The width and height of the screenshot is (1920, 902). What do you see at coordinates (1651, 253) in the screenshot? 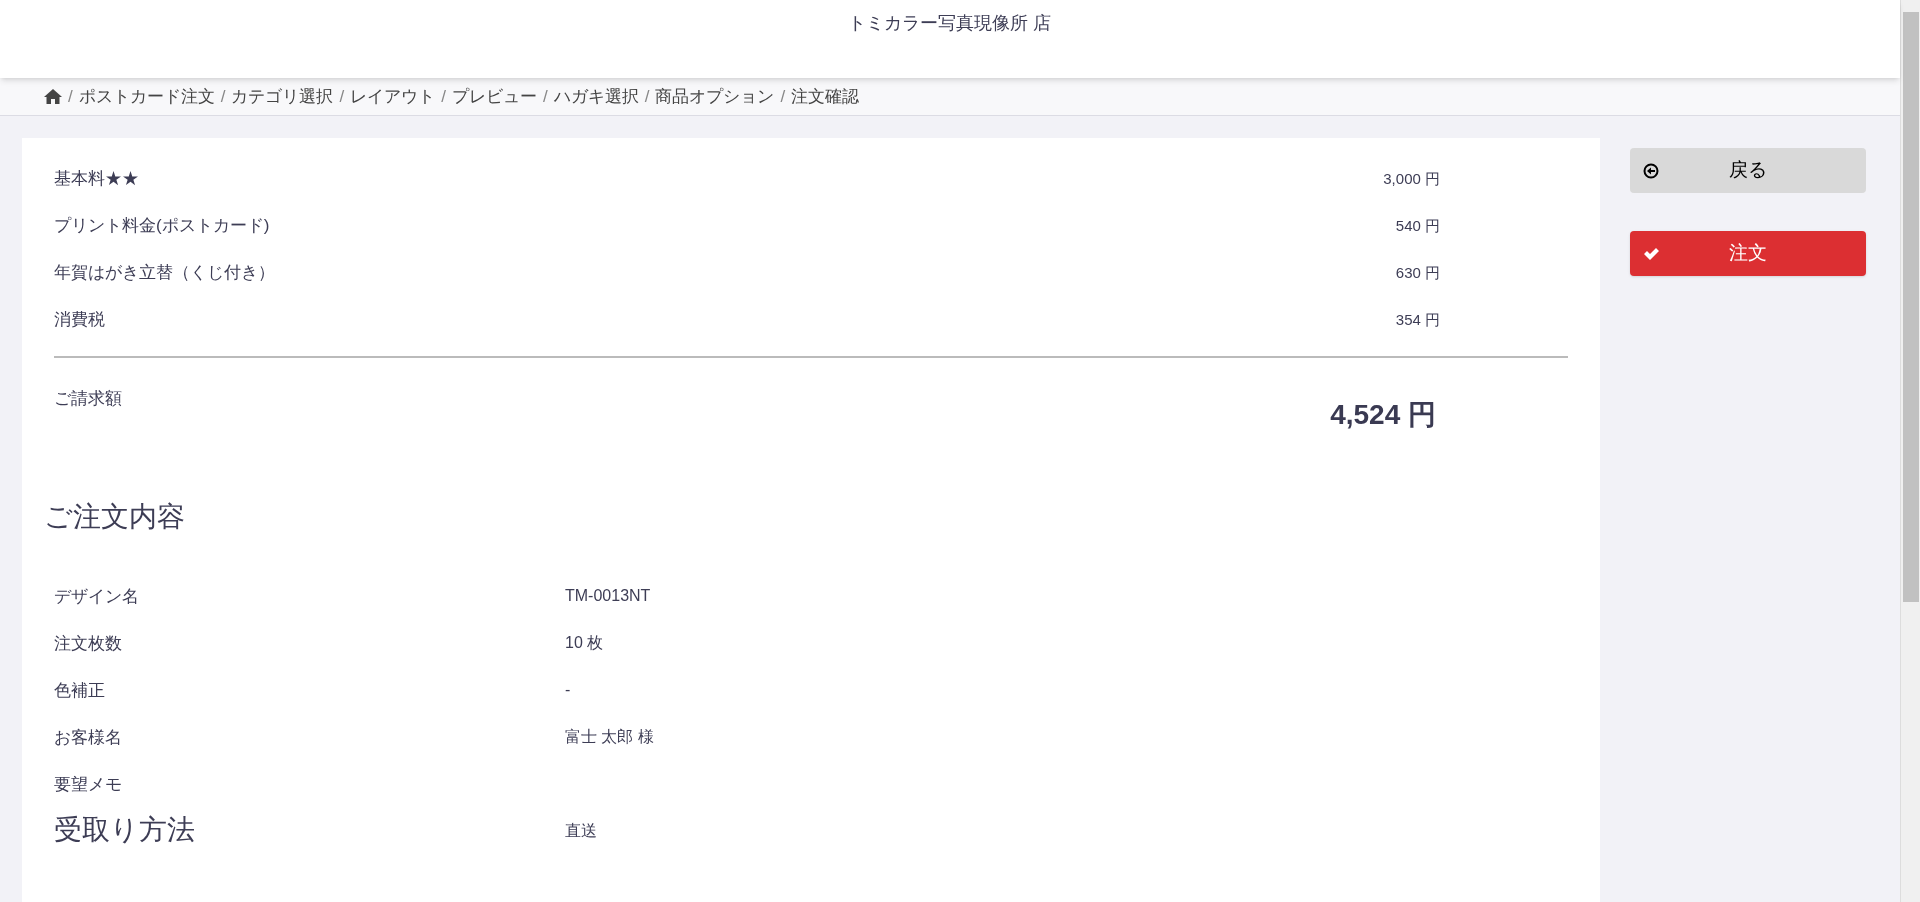
I see `check-icon` at bounding box center [1651, 253].